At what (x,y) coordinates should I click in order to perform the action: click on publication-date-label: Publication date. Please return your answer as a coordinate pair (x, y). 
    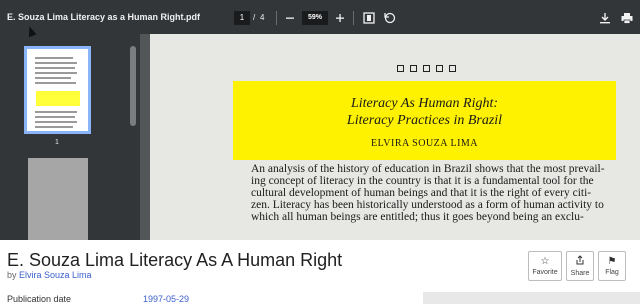
    Looking at the image, I should click on (39, 299).